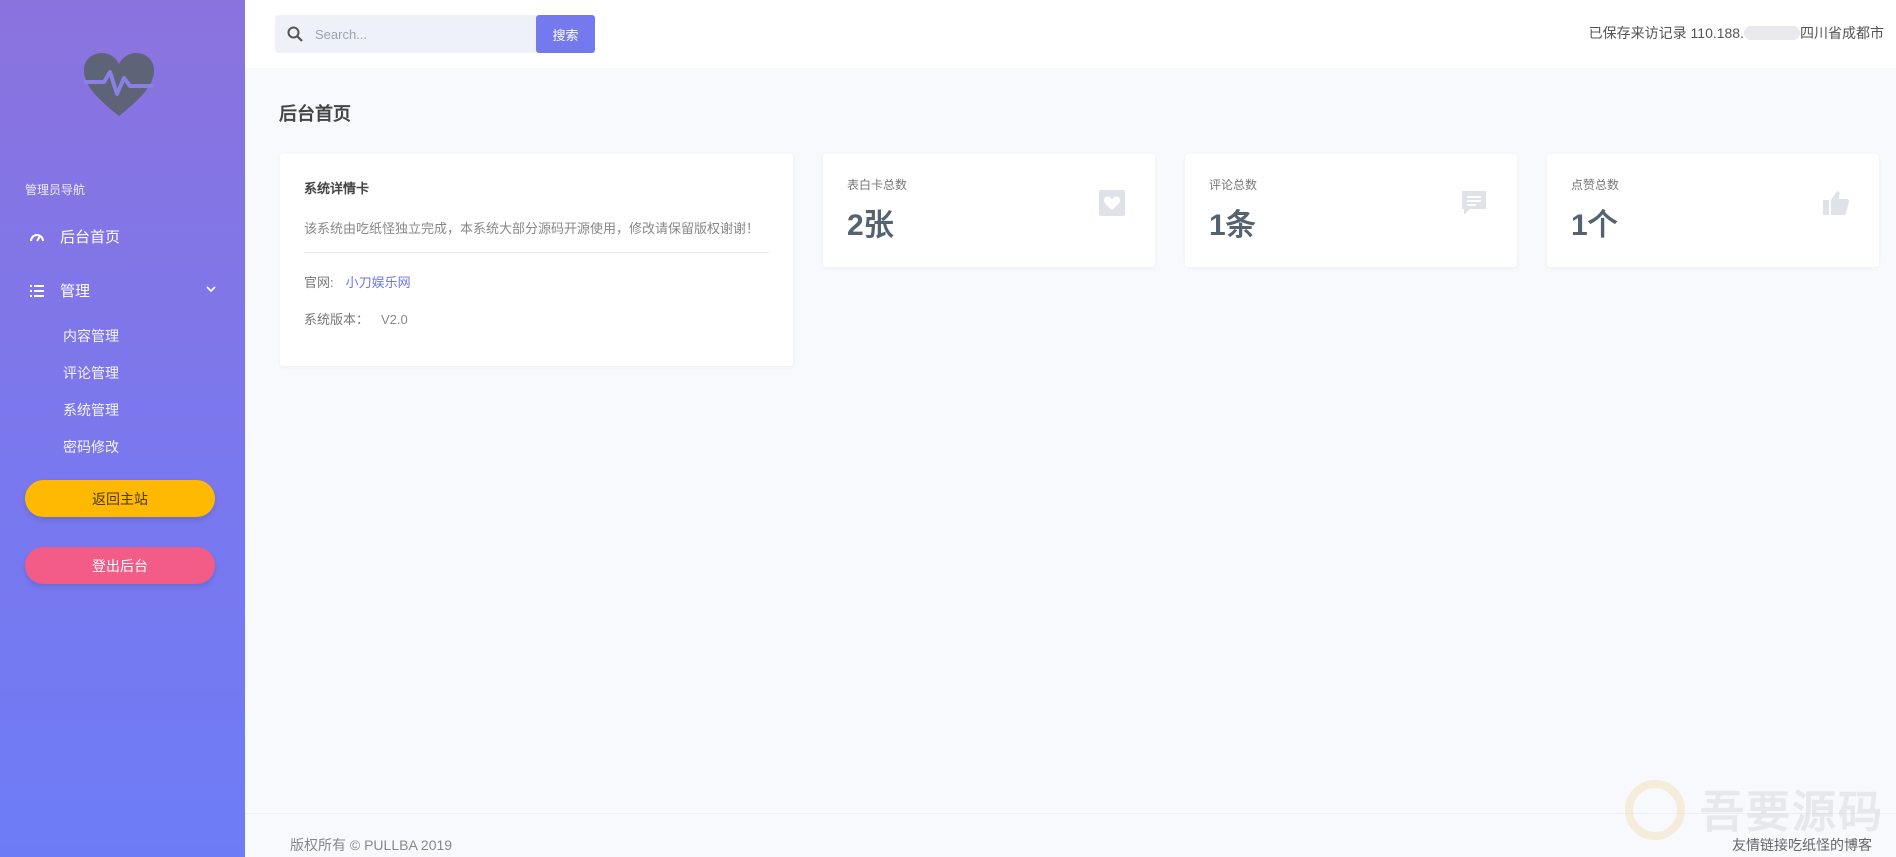 Image resolution: width=1896 pixels, height=857 pixels. I want to click on comment-icon, so click(1474, 203).